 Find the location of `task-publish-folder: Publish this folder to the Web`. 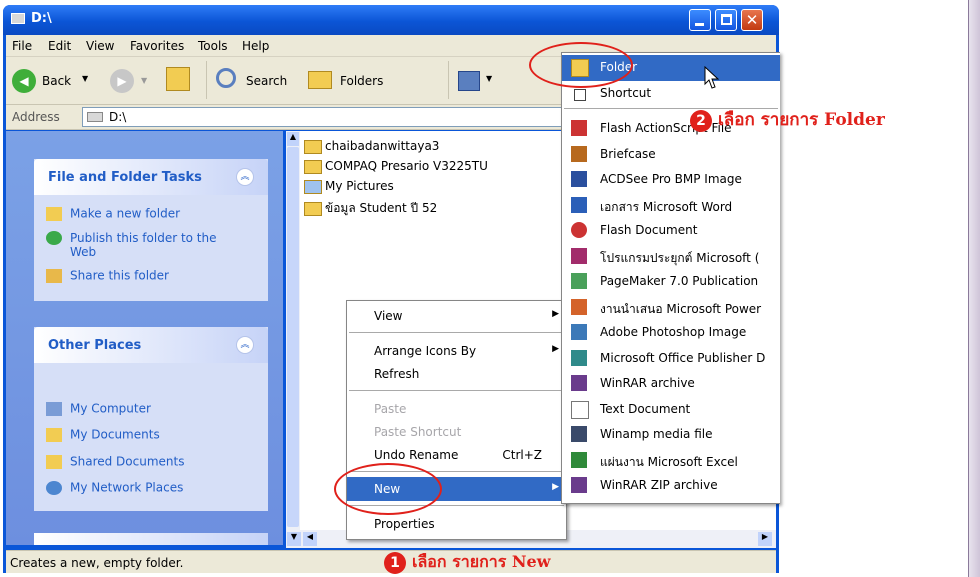

task-publish-folder: Publish this folder to the Web is located at coordinates (146, 245).